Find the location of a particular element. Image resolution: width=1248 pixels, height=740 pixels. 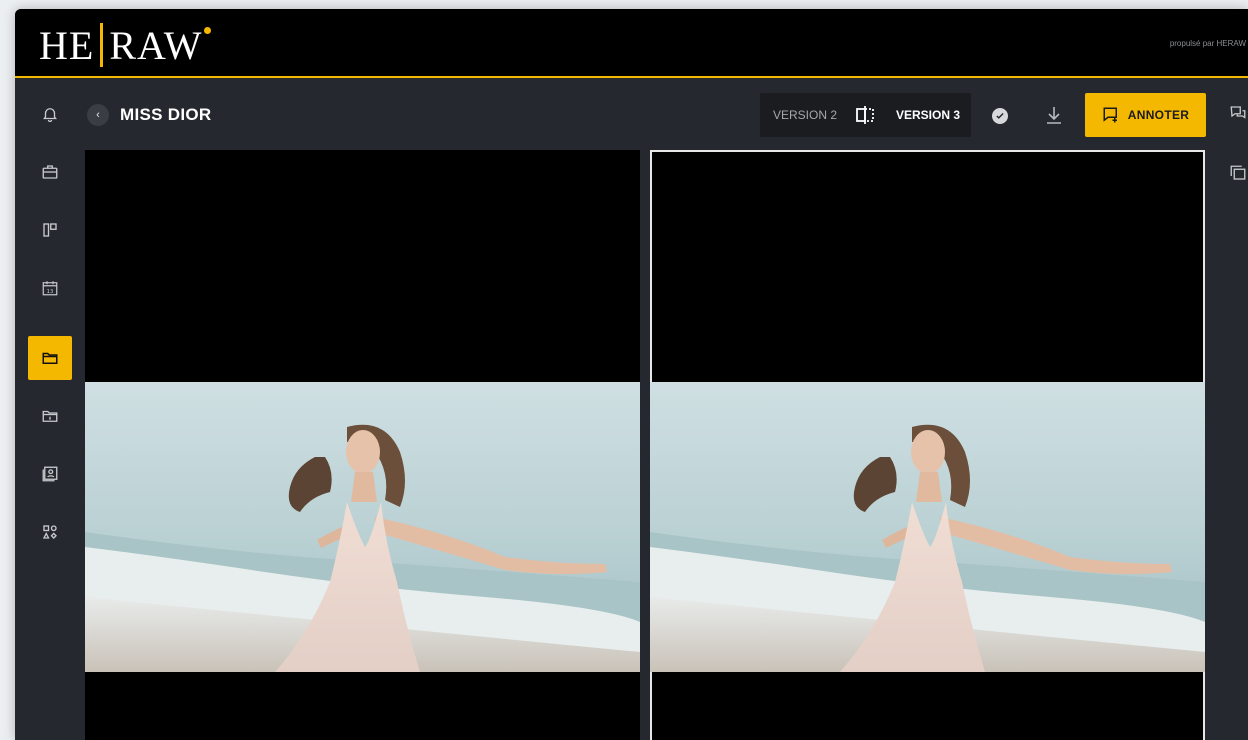

chevron-left-icon: ‹ is located at coordinates (98, 115).